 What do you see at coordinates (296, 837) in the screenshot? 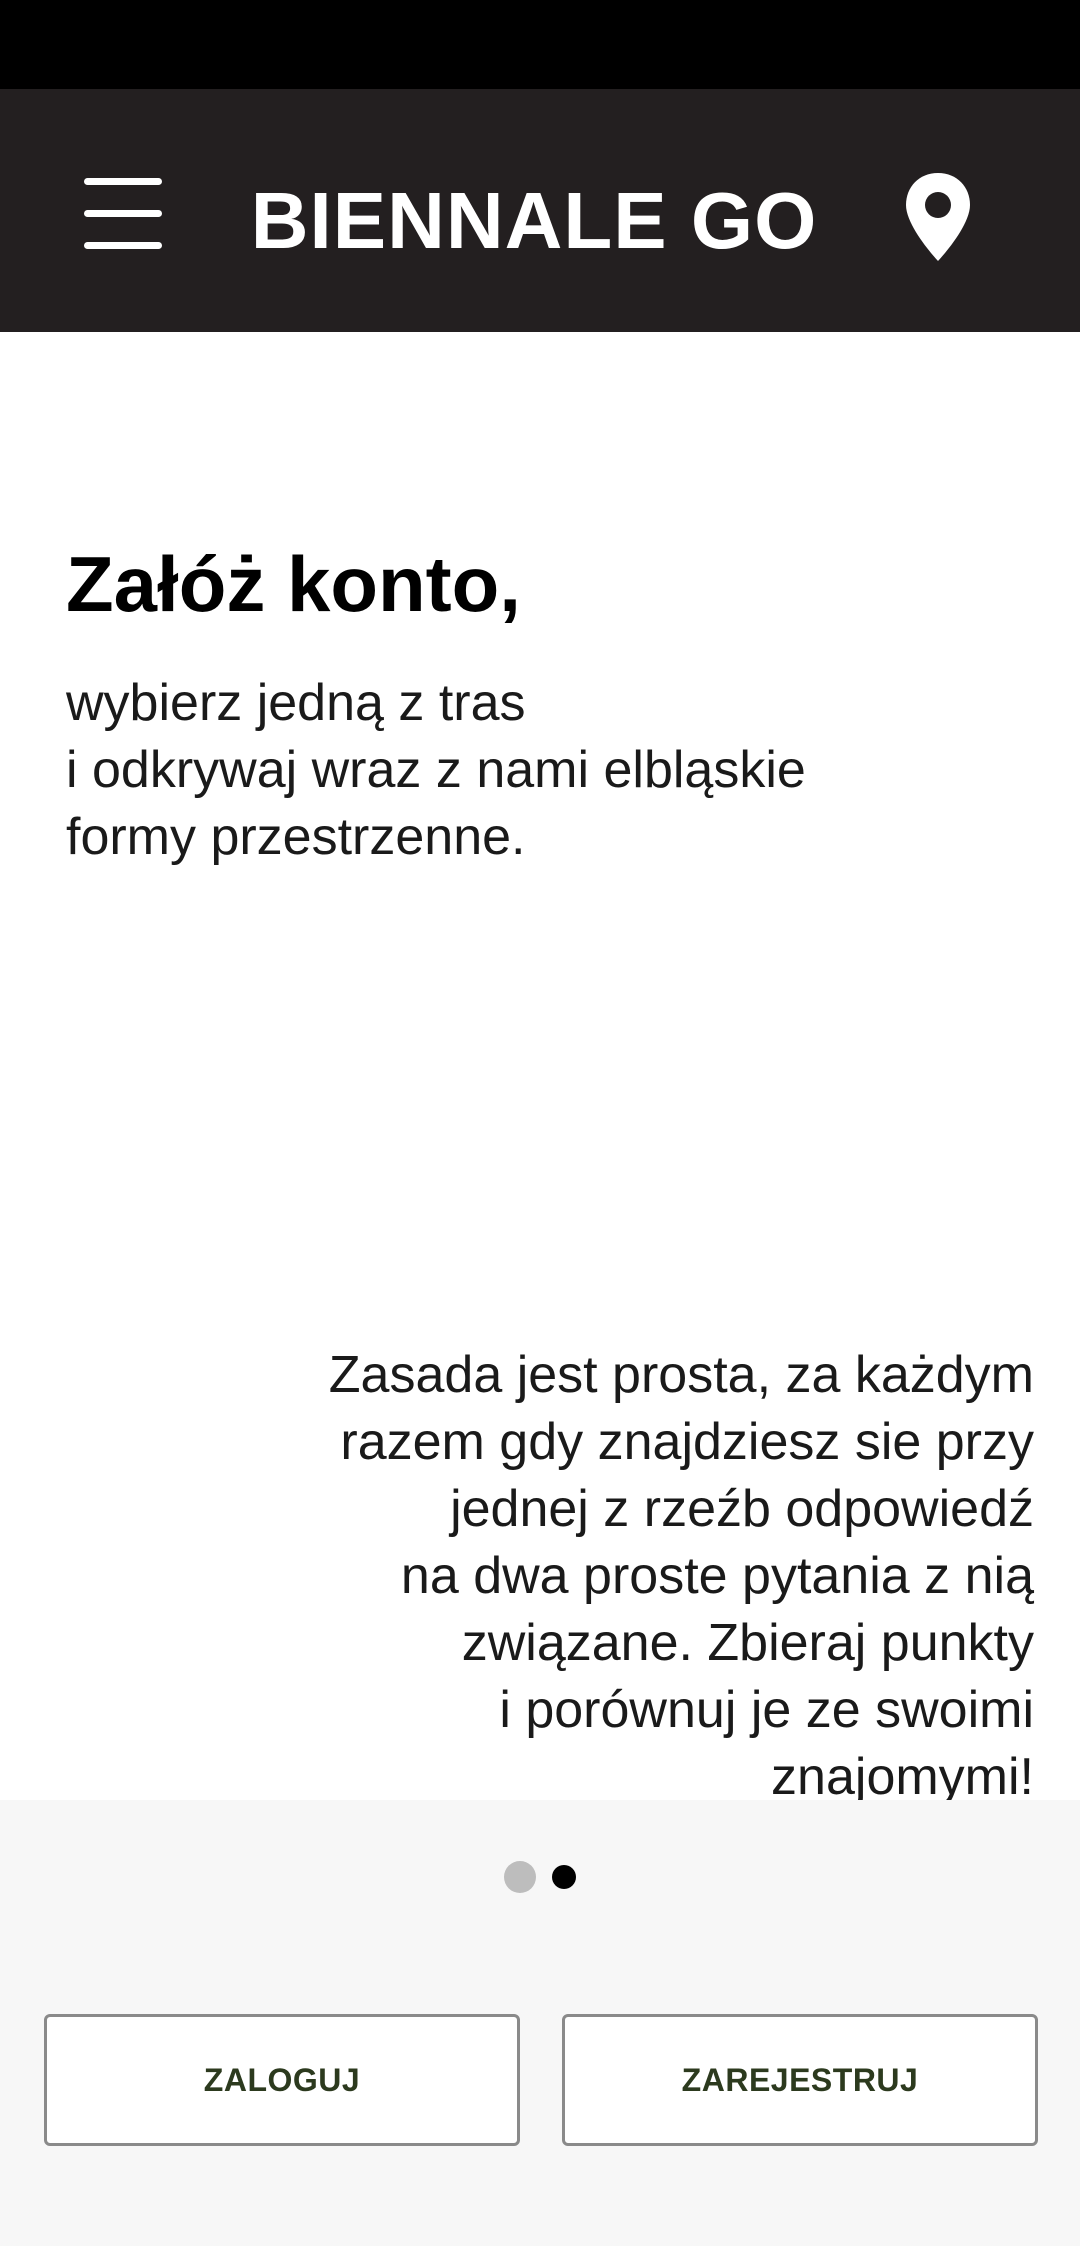
I see `subtext-line: formy przestrzenne.` at bounding box center [296, 837].